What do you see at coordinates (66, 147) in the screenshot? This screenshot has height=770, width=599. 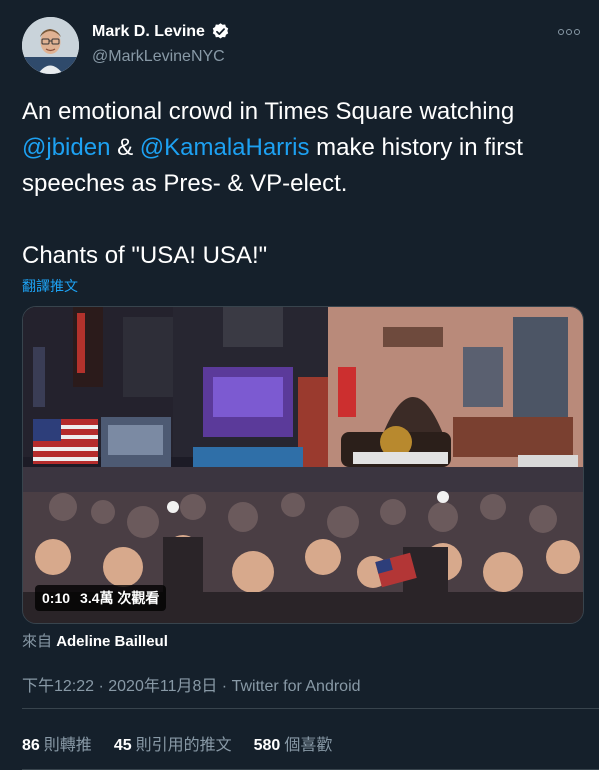 I see `mention-jbiden: @jbiden` at bounding box center [66, 147].